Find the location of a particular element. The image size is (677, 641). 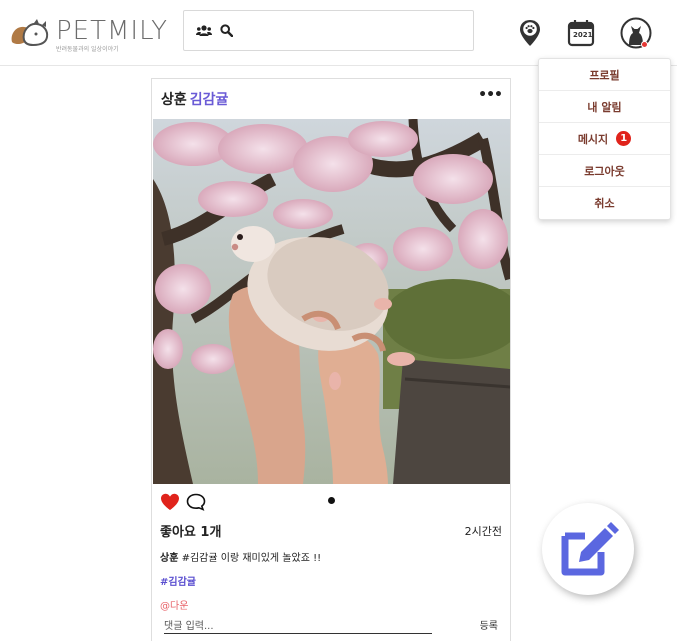

caption-author: 상훈 is located at coordinates (169, 558).